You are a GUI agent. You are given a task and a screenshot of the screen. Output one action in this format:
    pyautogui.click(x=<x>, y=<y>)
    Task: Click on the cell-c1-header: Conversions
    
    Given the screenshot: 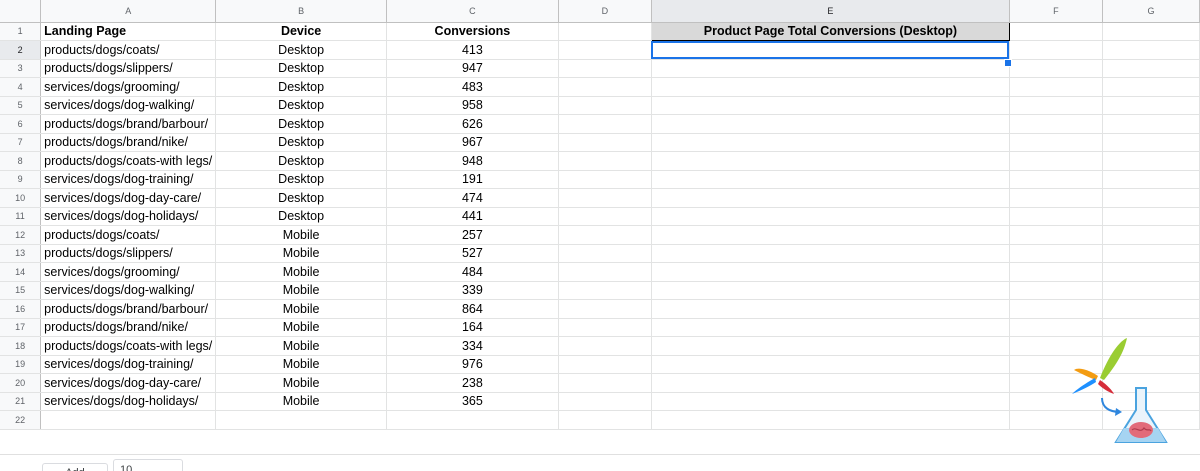 What is the action you would take?
    pyautogui.click(x=472, y=31)
    